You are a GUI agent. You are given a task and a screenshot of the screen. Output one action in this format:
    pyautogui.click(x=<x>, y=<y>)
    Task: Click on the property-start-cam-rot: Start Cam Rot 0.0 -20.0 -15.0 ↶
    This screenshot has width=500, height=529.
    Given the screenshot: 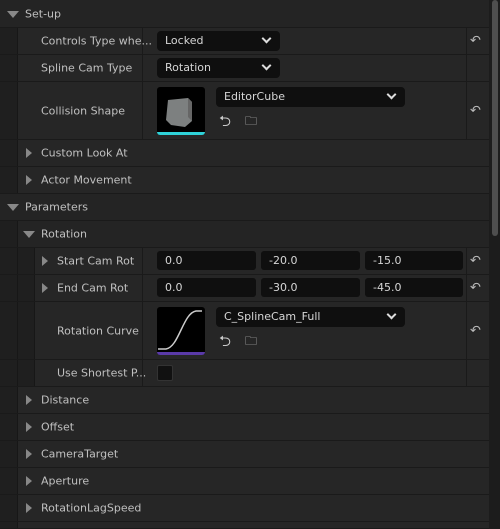 What is the action you would take?
    pyautogui.click(x=244, y=261)
    